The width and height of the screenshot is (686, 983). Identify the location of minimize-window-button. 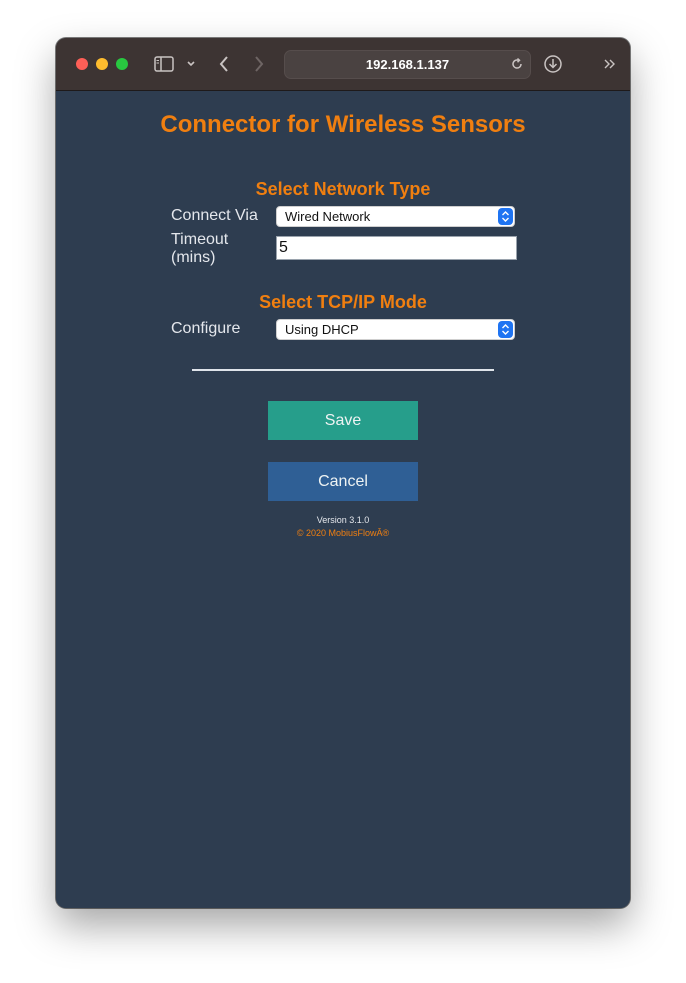
(102, 64).